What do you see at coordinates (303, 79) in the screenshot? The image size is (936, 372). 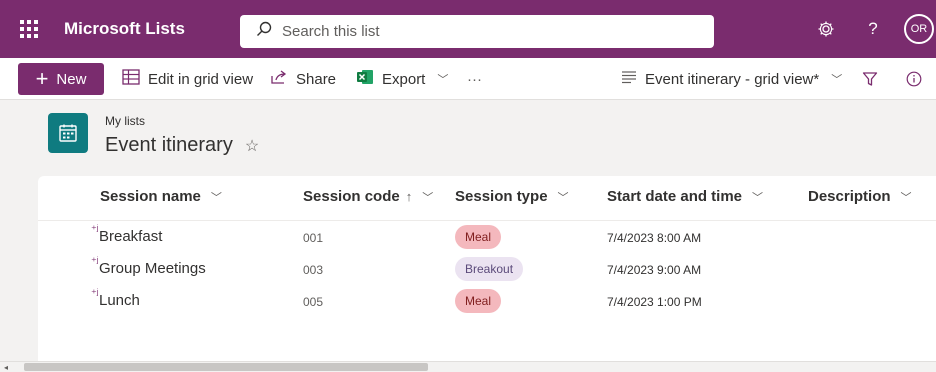 I see `share-button: Share` at bounding box center [303, 79].